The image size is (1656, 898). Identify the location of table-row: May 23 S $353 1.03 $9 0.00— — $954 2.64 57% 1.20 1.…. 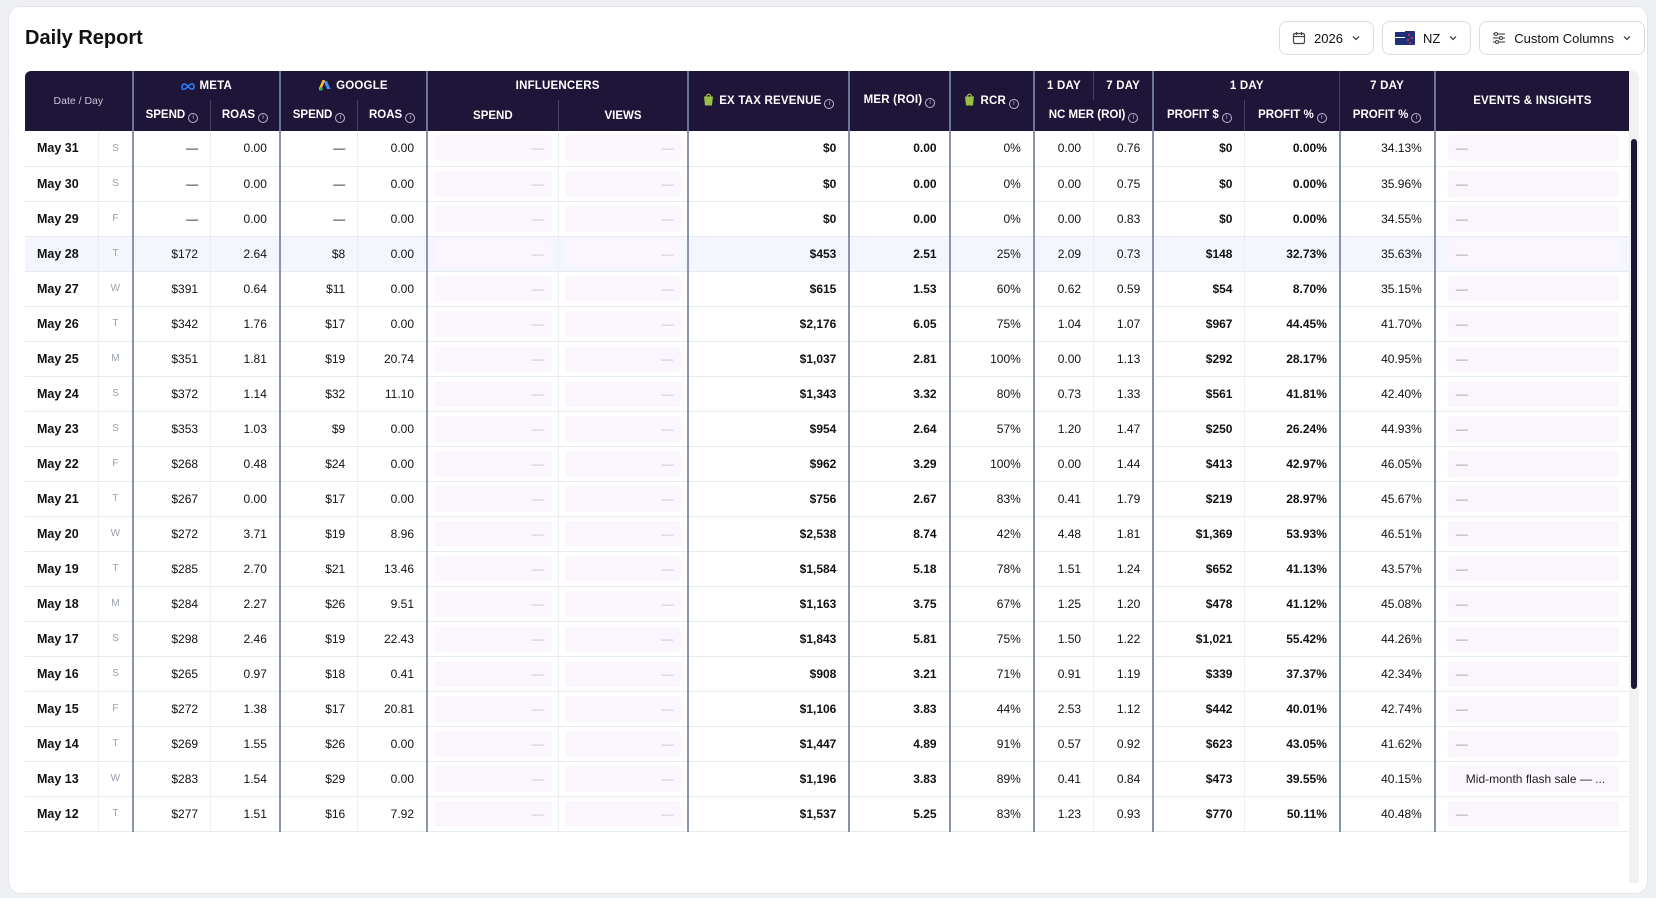
(827, 429).